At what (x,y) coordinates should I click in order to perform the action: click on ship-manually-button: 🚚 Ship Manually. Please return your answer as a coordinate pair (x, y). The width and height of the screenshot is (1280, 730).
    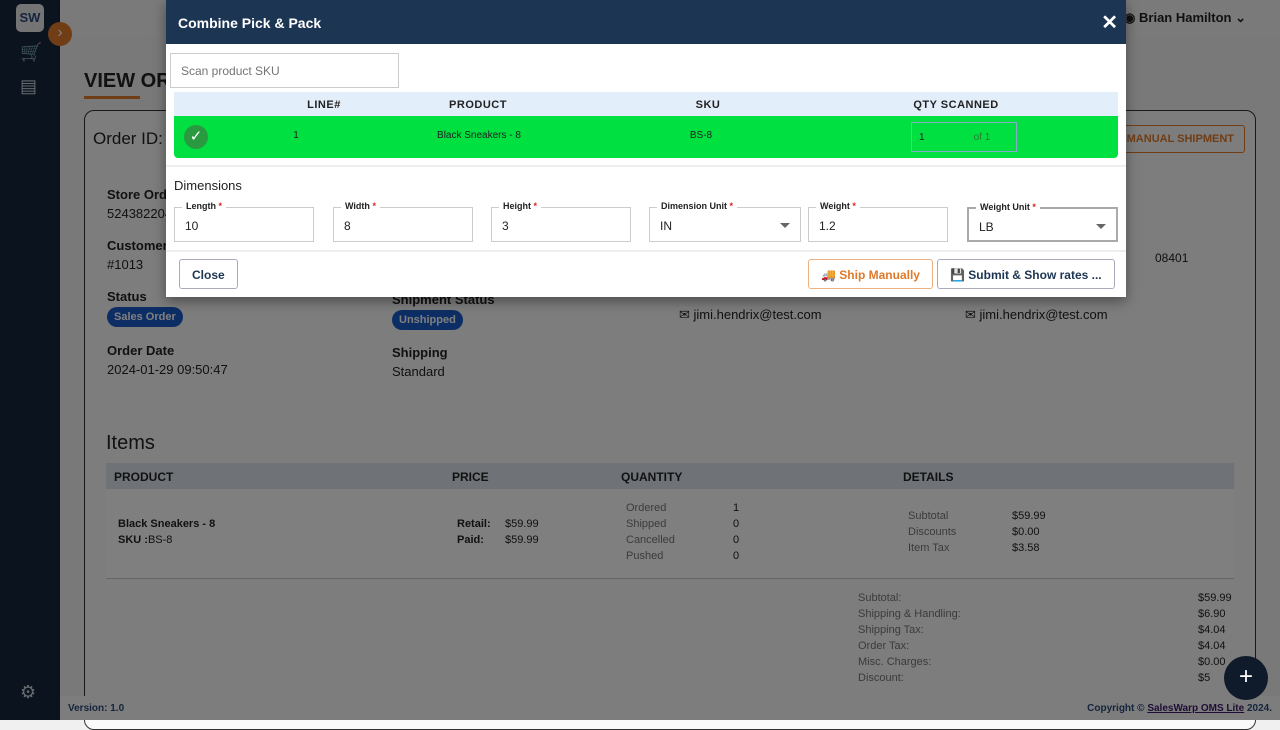
    Looking at the image, I should click on (870, 274).